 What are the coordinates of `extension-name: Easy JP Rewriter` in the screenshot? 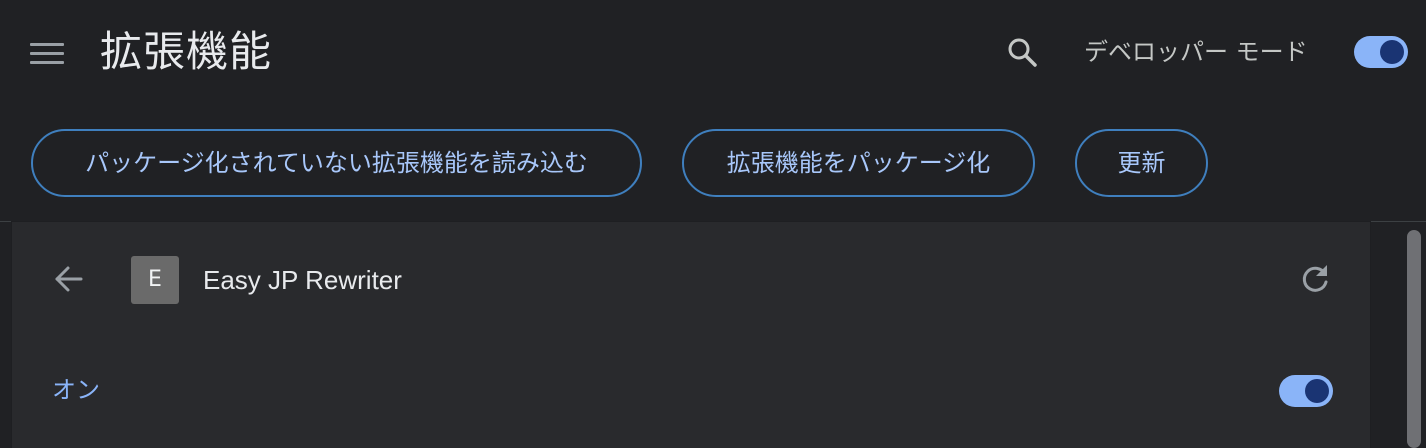 It's located at (302, 280).